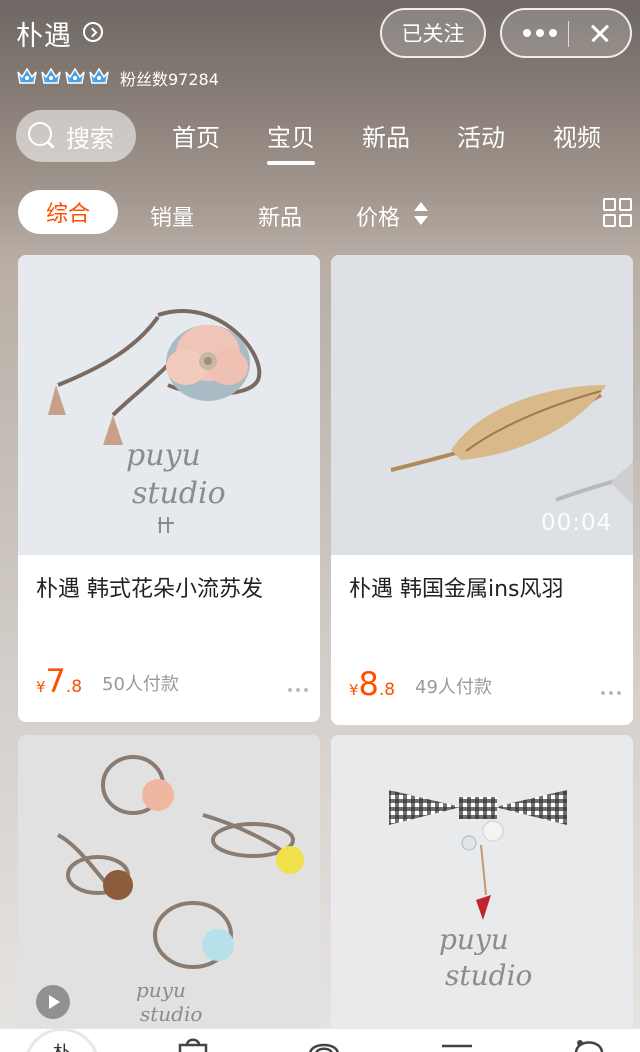 The height and width of the screenshot is (1052, 640). Describe the element at coordinates (291, 141) in the screenshot. I see `tab-products: 宝贝` at that location.